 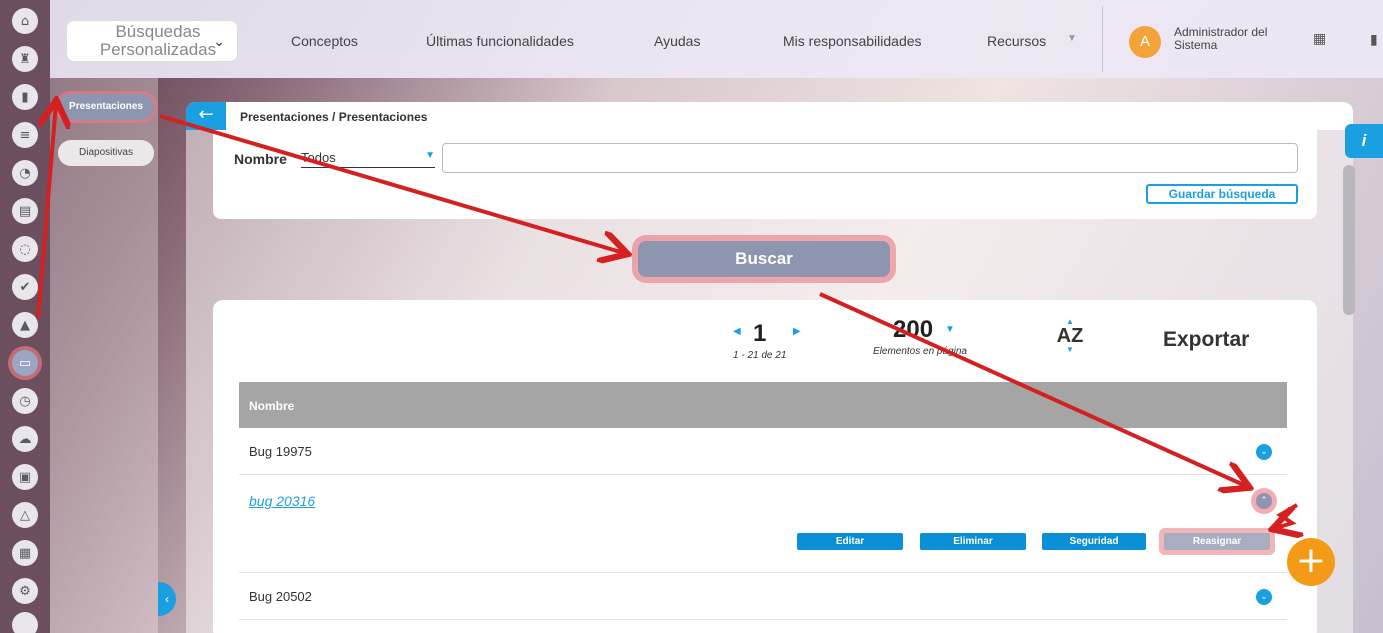 I want to click on network-icon: △, so click(x=25, y=515).